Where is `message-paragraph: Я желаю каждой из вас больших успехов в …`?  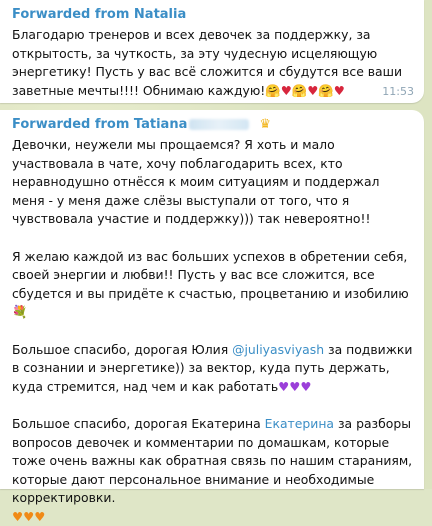
message-paragraph: Я желаю каждой из вас больших успехов в … is located at coordinates (213, 285).